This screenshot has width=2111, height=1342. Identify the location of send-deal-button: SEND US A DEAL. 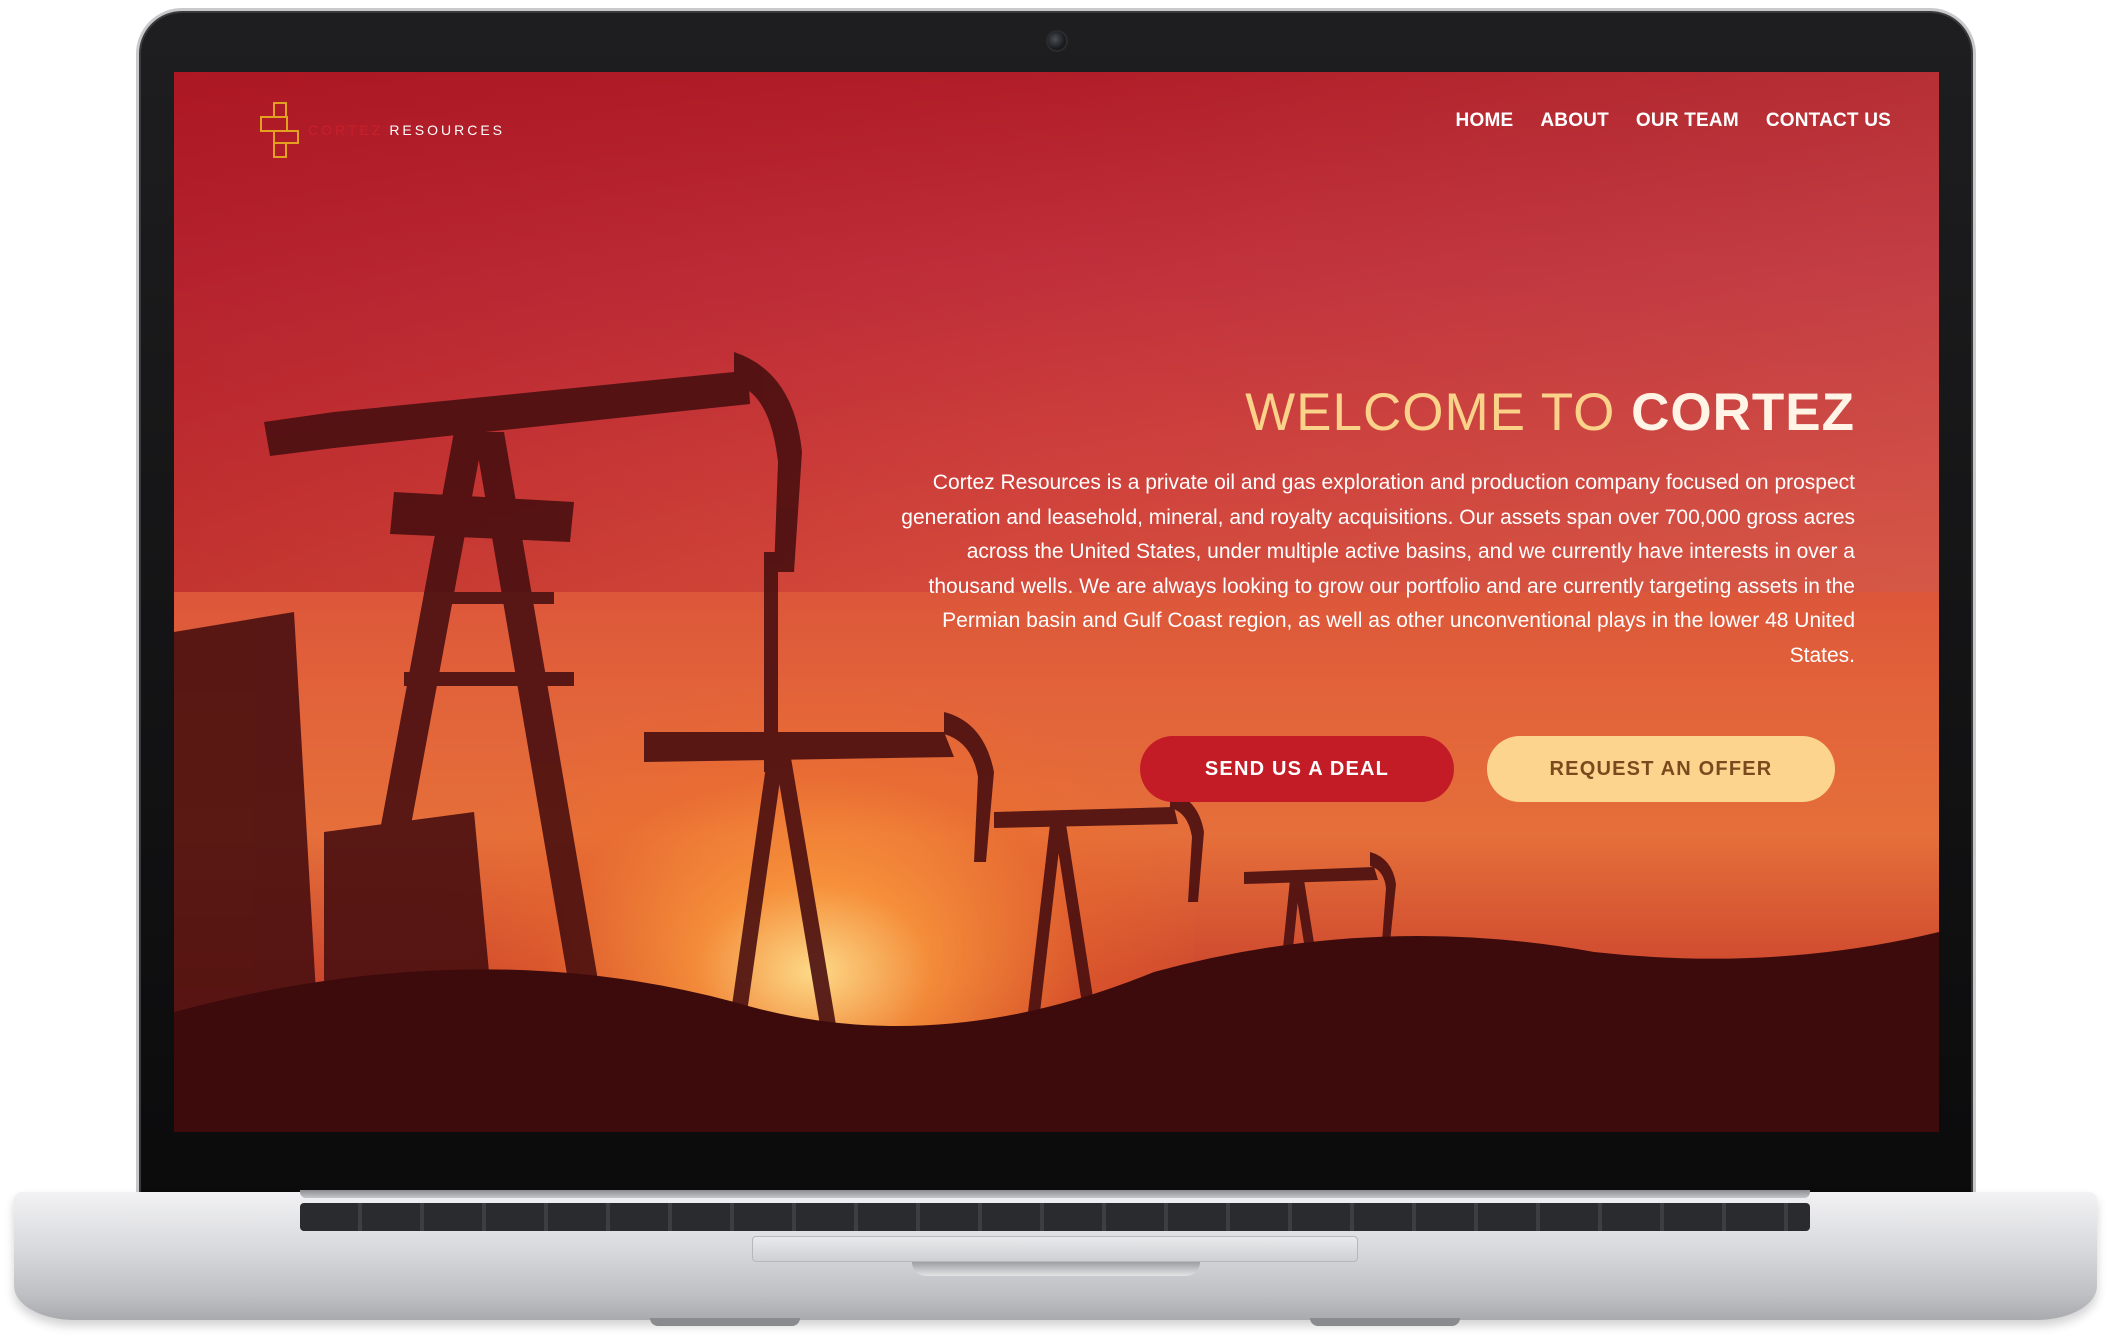
(1297, 769).